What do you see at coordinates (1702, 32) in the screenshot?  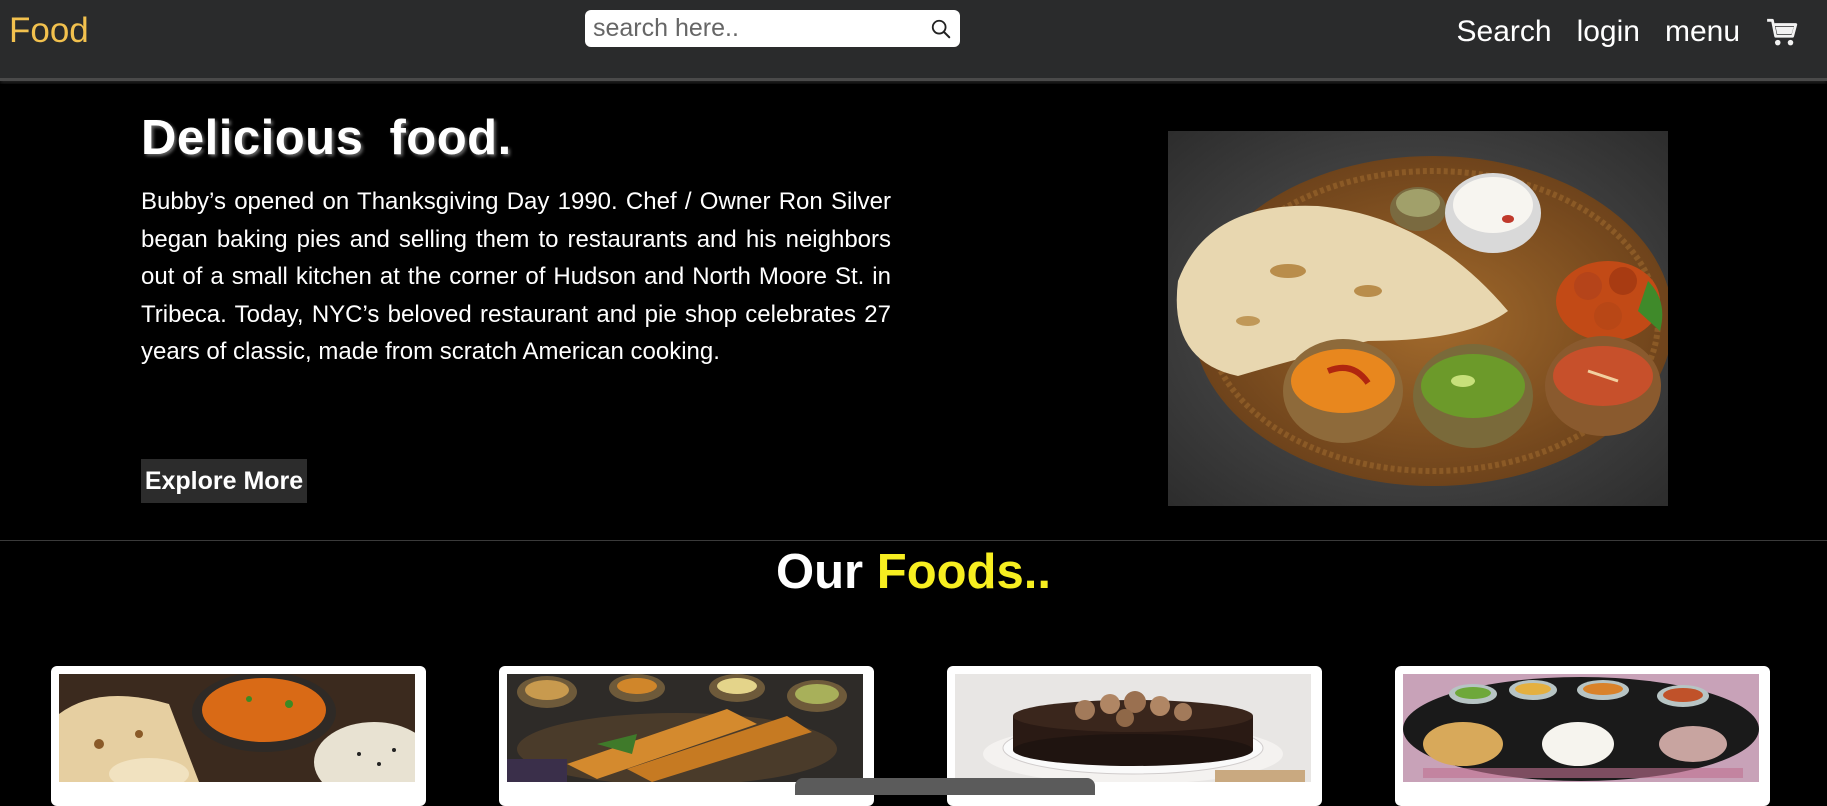 I see `nav-link-menu: menu` at bounding box center [1702, 32].